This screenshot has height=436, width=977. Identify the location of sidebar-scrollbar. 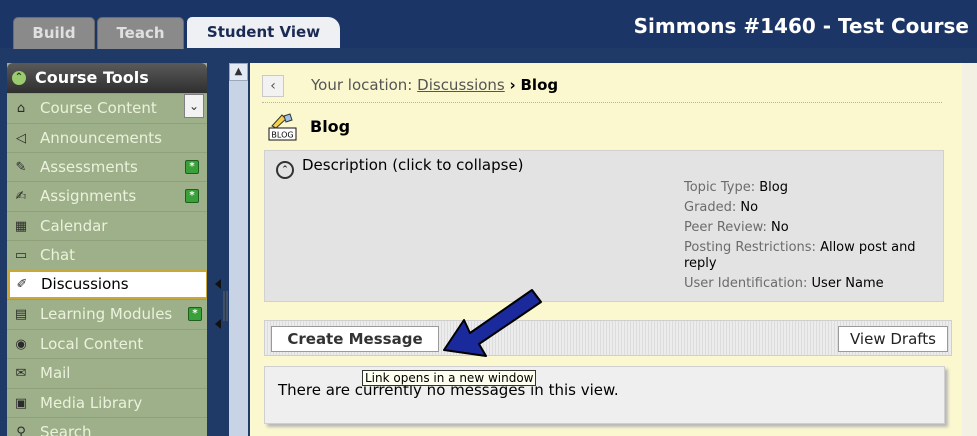
(238, 249).